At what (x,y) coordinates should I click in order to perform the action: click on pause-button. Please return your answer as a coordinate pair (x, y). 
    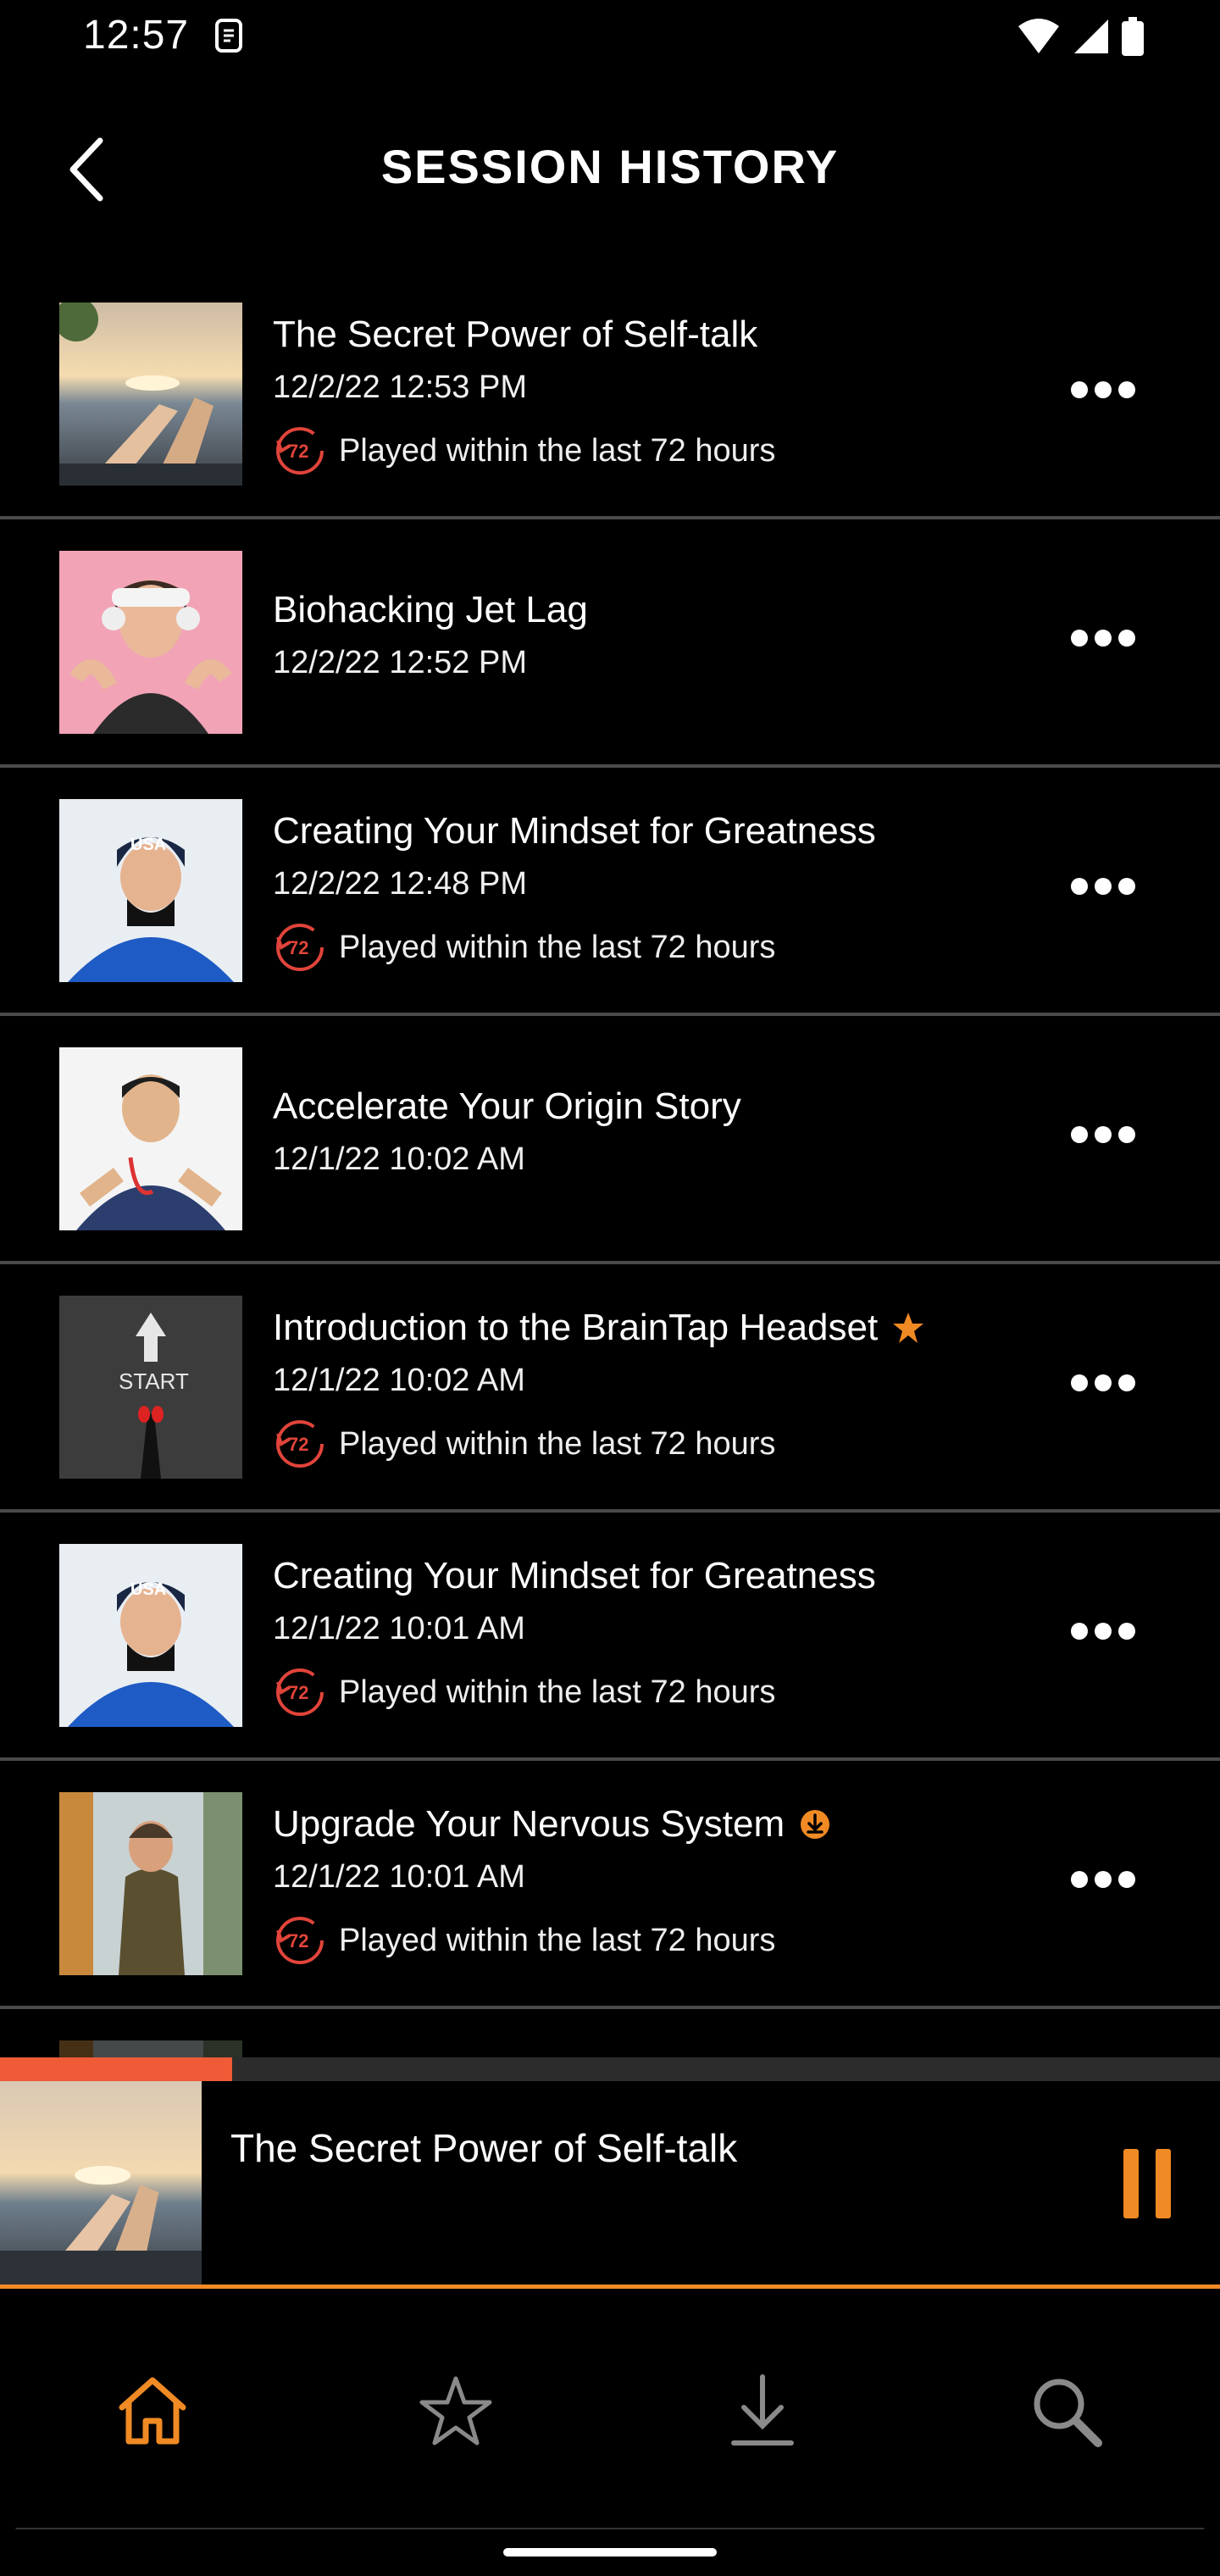
    Looking at the image, I should click on (1147, 2183).